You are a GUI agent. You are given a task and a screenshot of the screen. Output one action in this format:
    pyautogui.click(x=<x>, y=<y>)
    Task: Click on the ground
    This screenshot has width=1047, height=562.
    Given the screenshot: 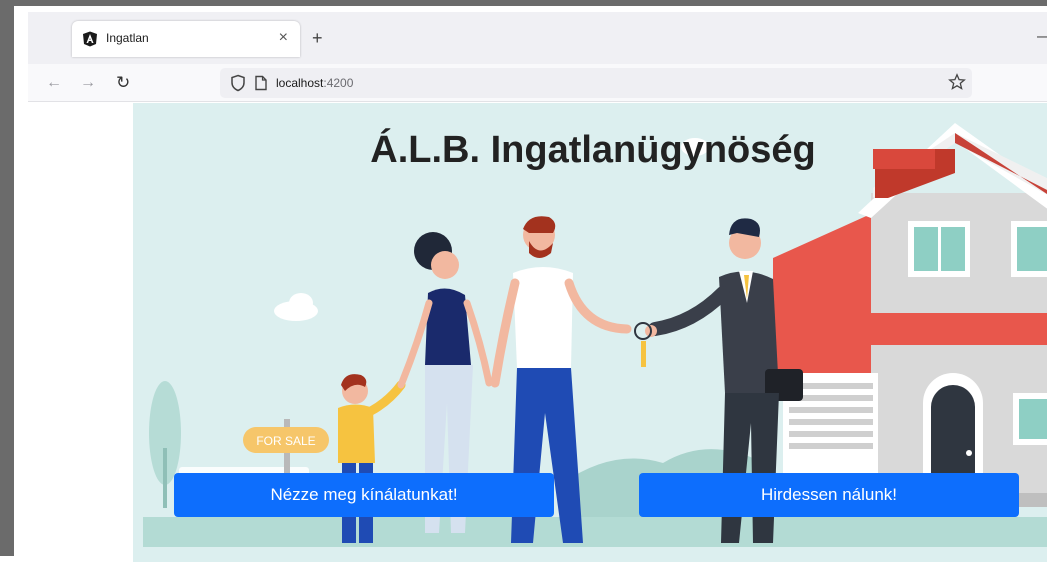 What is the action you would take?
    pyautogui.click(x=595, y=532)
    